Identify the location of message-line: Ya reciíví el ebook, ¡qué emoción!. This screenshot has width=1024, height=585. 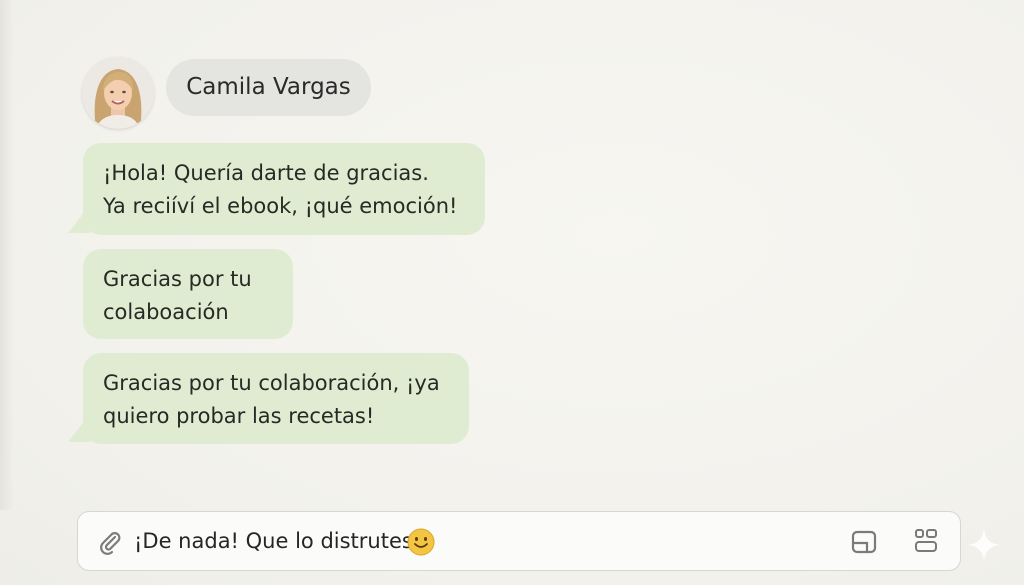
(280, 206).